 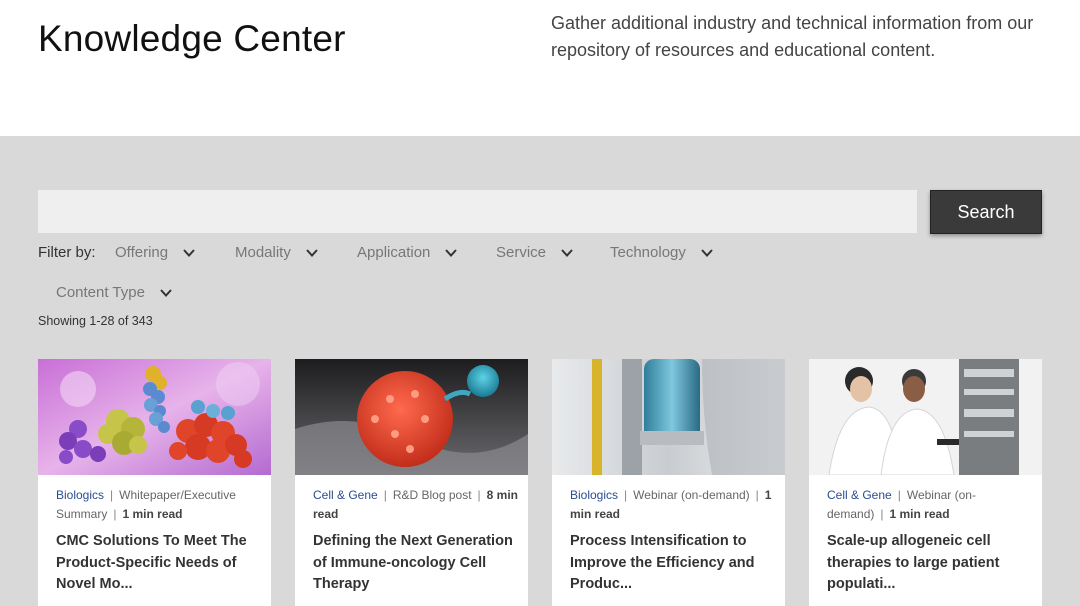 What do you see at coordinates (154, 417) in the screenshot?
I see `card-image-protein` at bounding box center [154, 417].